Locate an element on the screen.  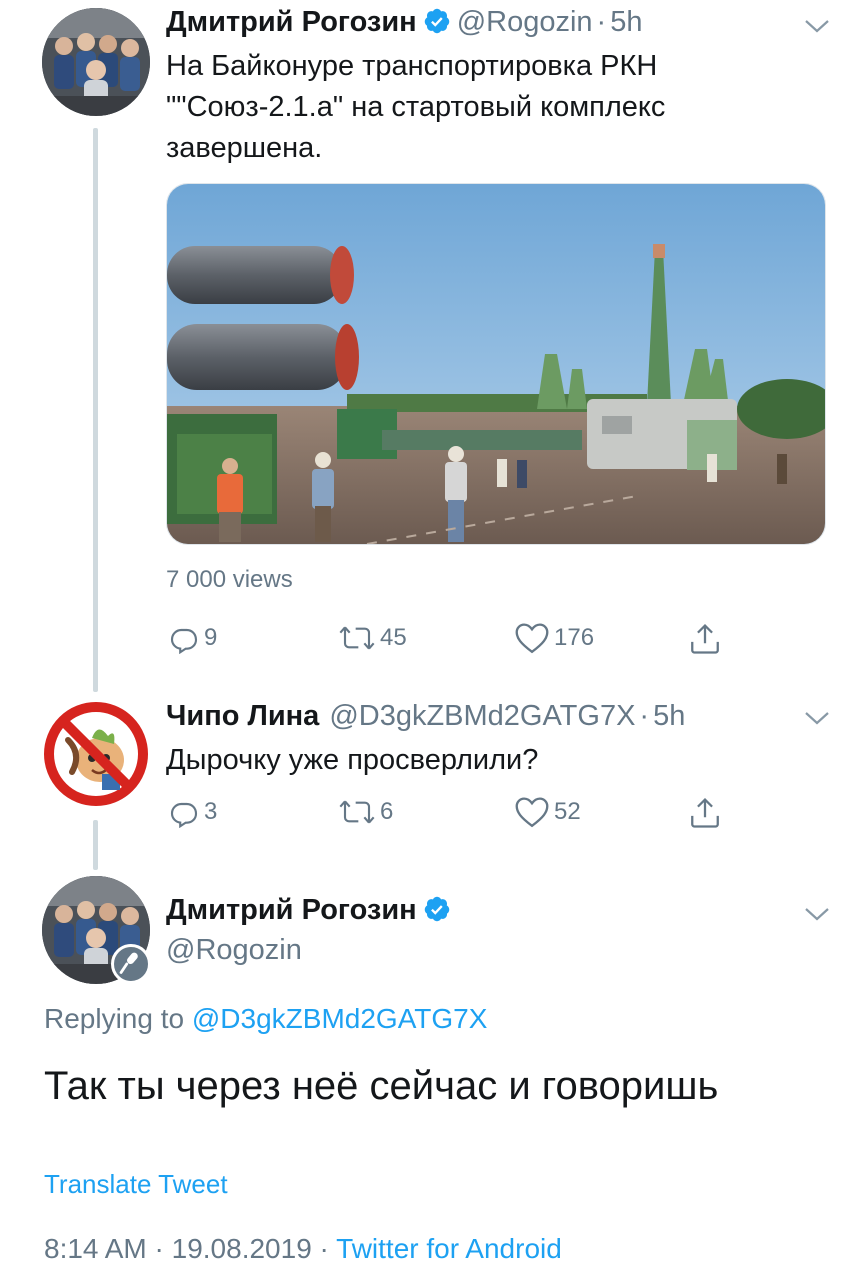
prohibited-chipollino-avatar is located at coordinates (96, 754).